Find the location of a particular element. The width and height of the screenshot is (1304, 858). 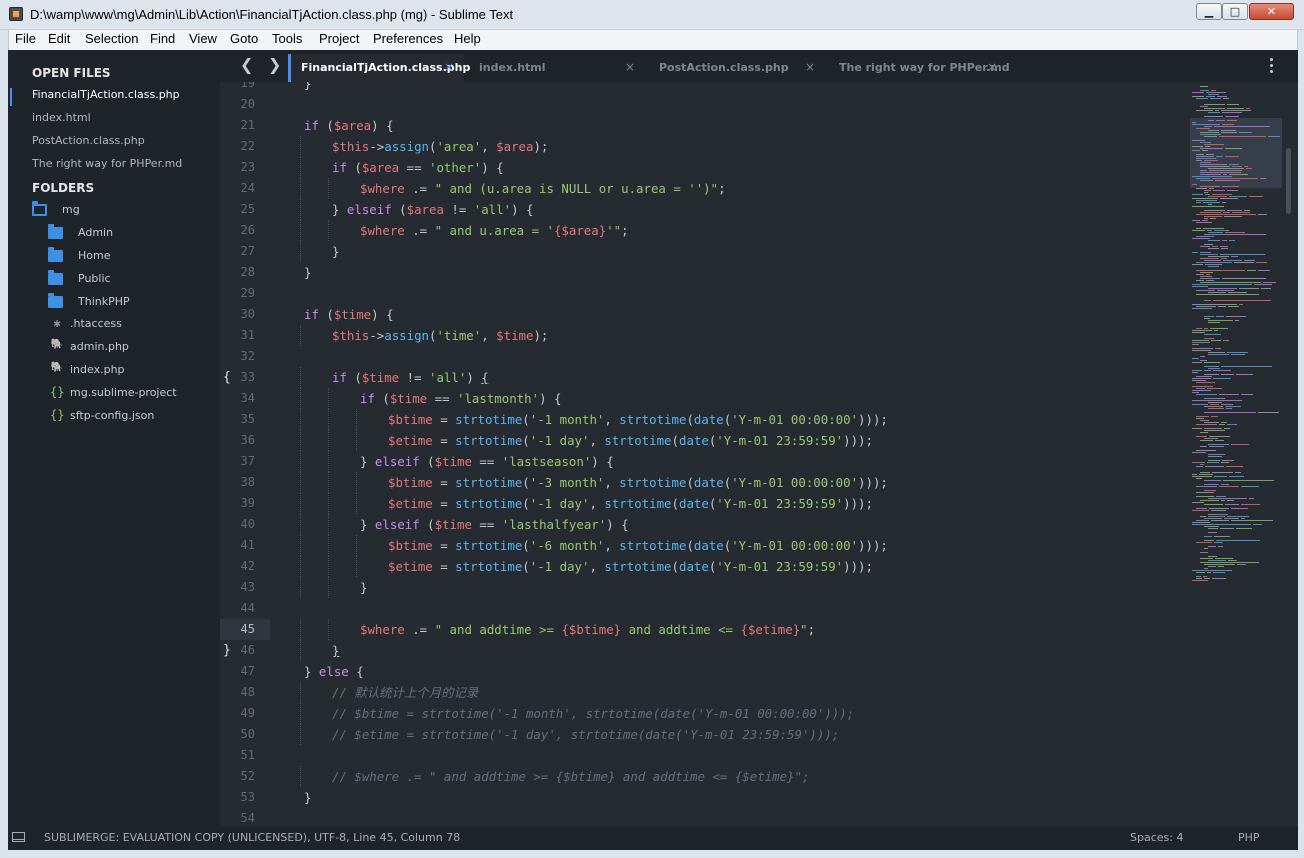

tab-back-icon: ❮ is located at coordinates (246, 64).